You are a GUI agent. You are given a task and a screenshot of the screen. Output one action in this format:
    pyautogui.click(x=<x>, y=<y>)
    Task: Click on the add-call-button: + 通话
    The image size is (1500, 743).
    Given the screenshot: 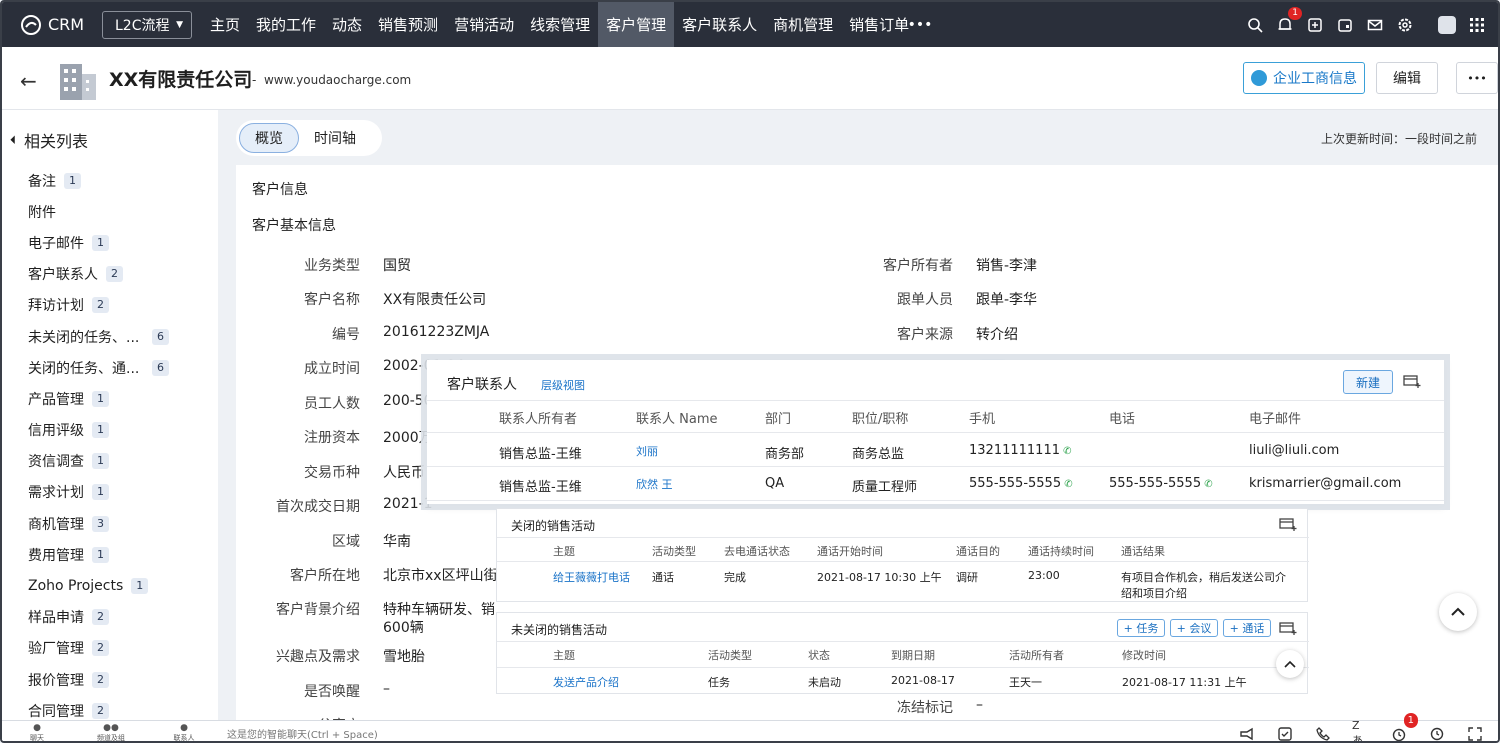 What is the action you would take?
    pyautogui.click(x=1247, y=628)
    